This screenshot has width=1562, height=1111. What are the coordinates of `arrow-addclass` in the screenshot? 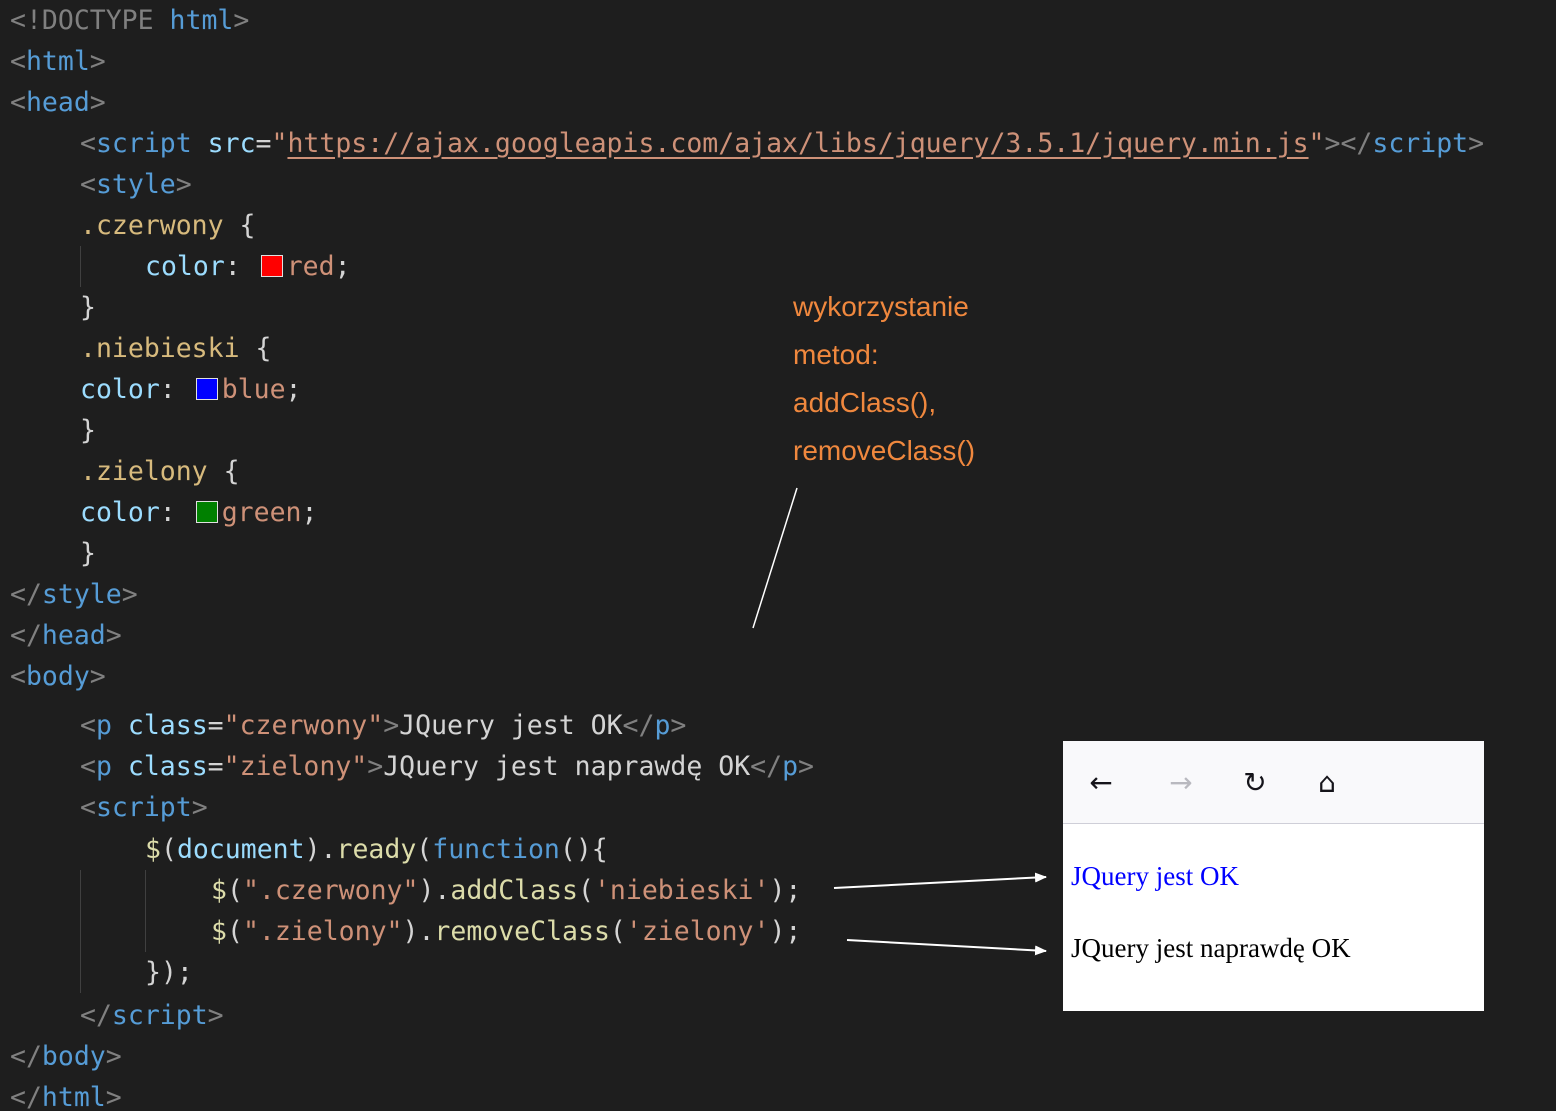 It's located at (940, 880).